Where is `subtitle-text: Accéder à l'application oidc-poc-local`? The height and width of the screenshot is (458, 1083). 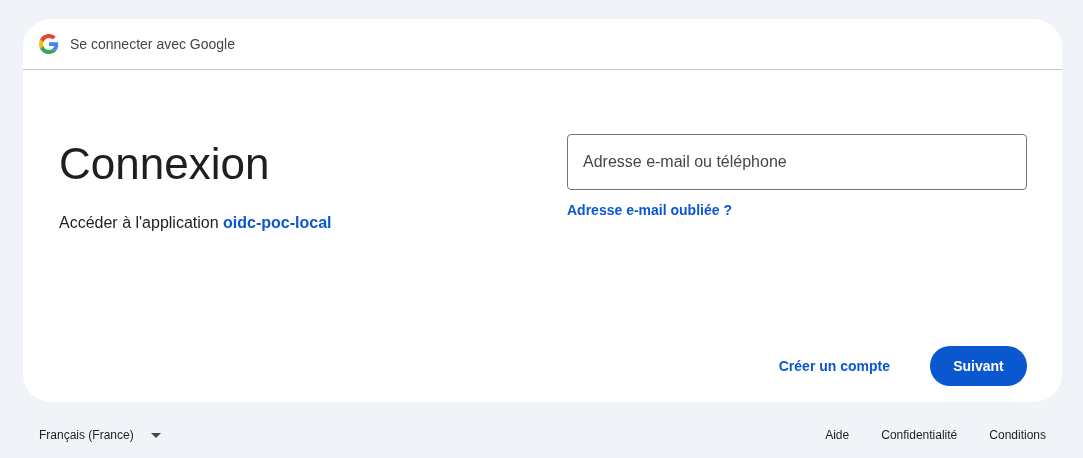 subtitle-text: Accéder à l'application oidc-poc-local is located at coordinates (196, 223).